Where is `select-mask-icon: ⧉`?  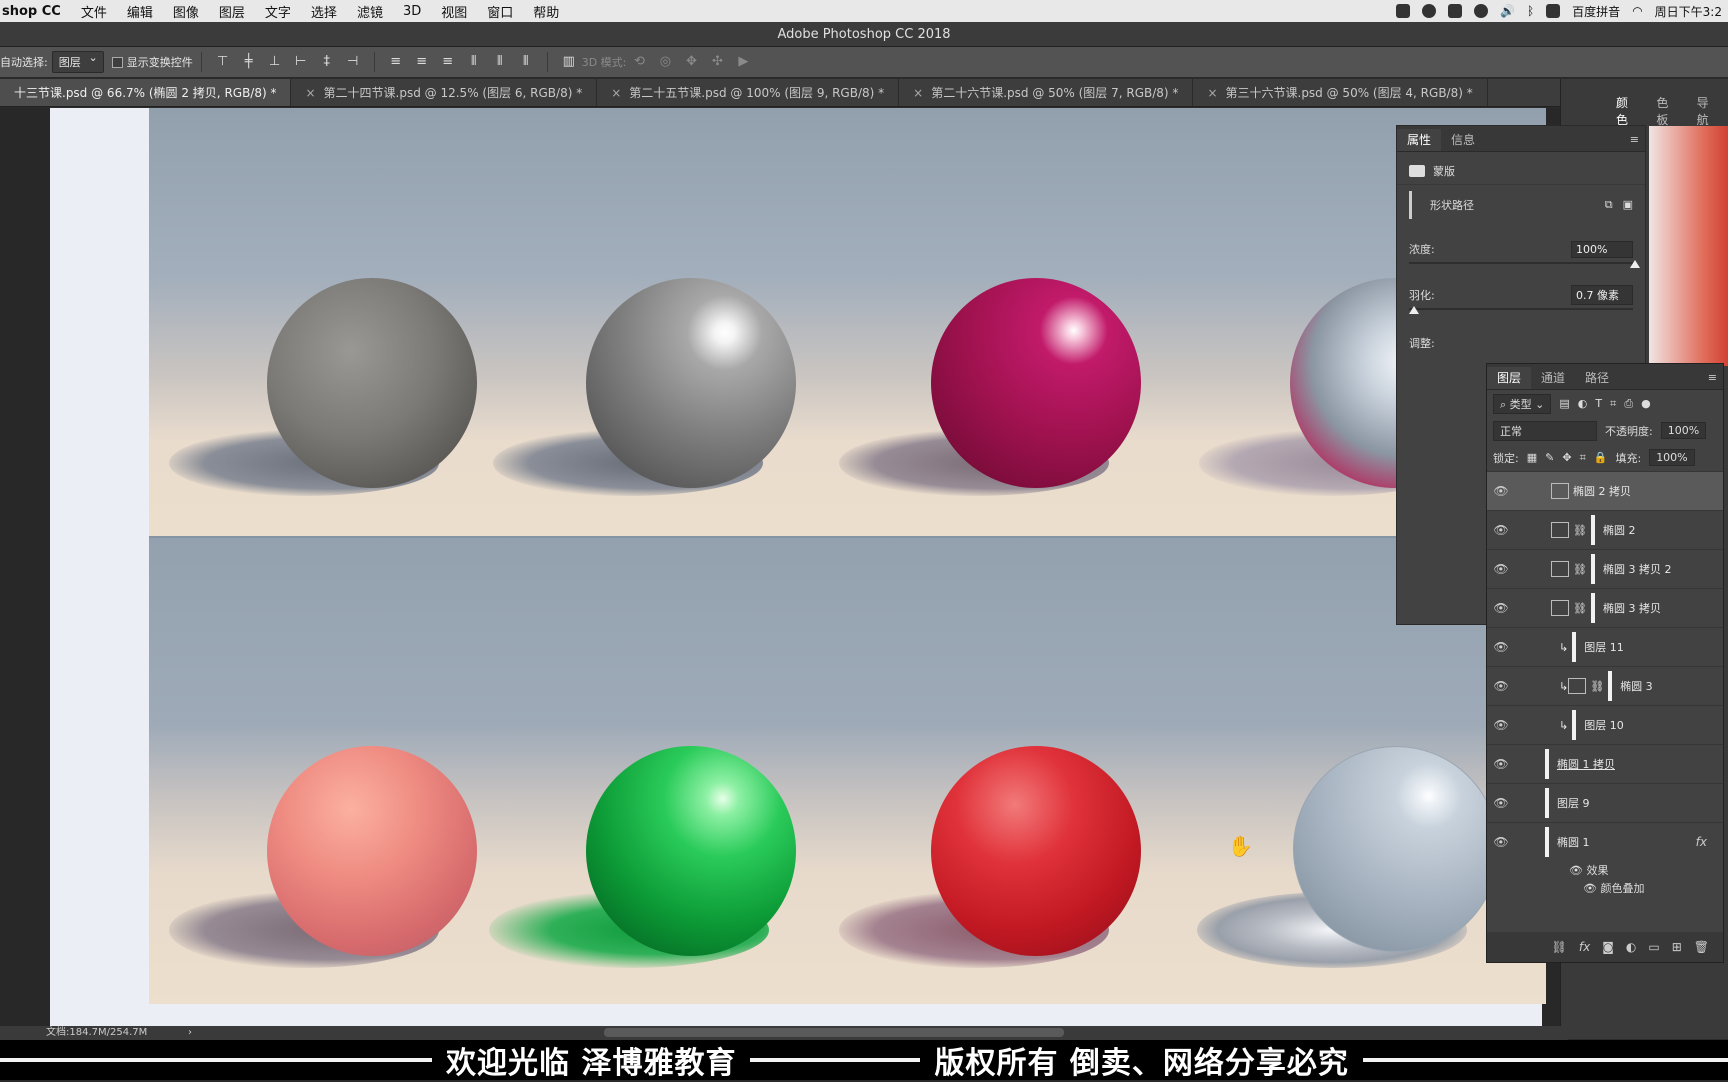
select-mask-icon: ⧉ is located at coordinates (1609, 205).